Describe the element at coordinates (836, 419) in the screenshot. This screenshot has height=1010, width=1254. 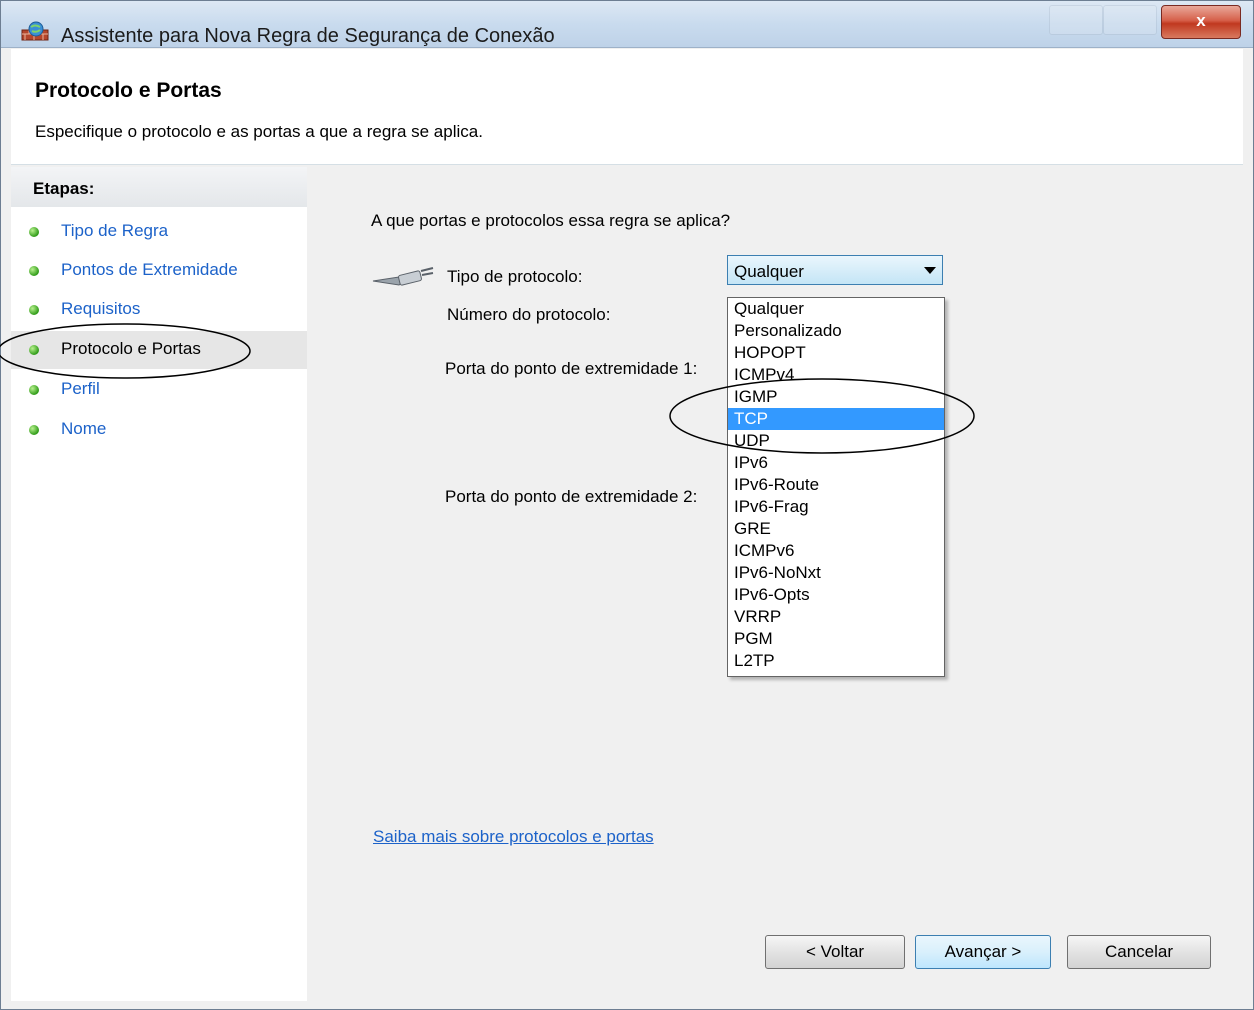
I see `dropdown-option-selected: TCP` at that location.